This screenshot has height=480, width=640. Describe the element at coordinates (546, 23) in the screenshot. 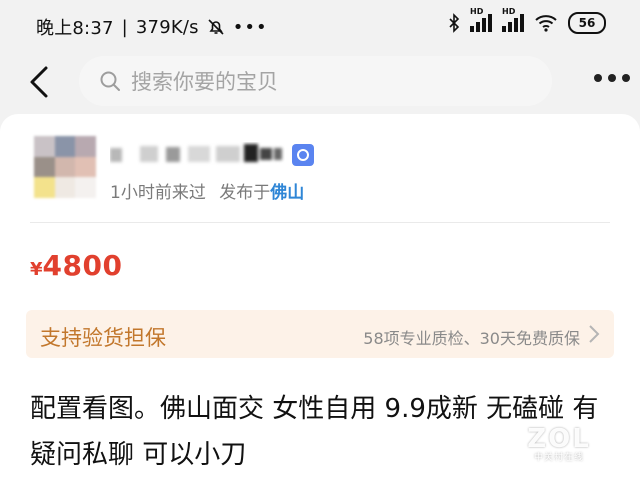

I see `wifi-icon` at that location.